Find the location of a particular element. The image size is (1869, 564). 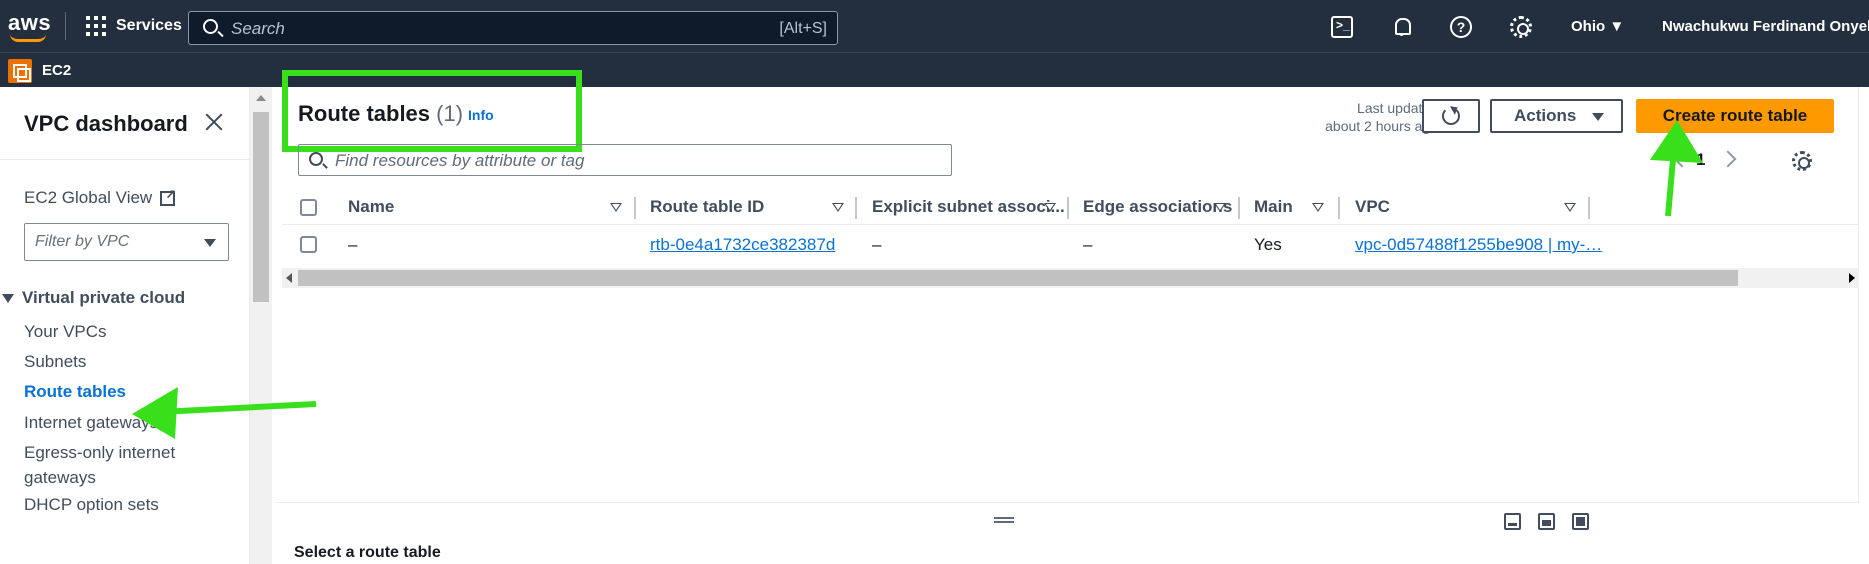

actions-button: Actions is located at coordinates (1556, 116).